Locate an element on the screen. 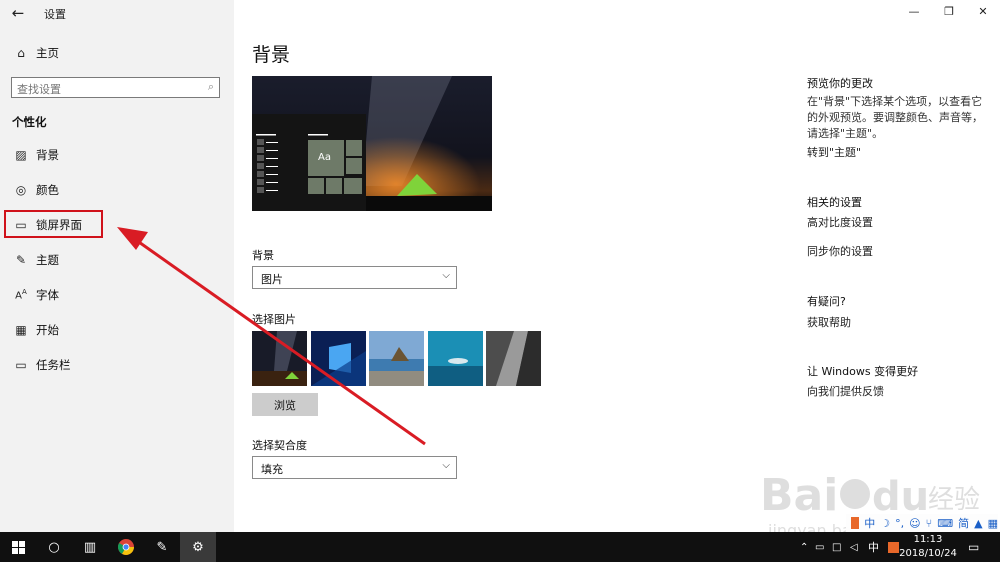  mic-icon: ⑂ is located at coordinates (929, 523).